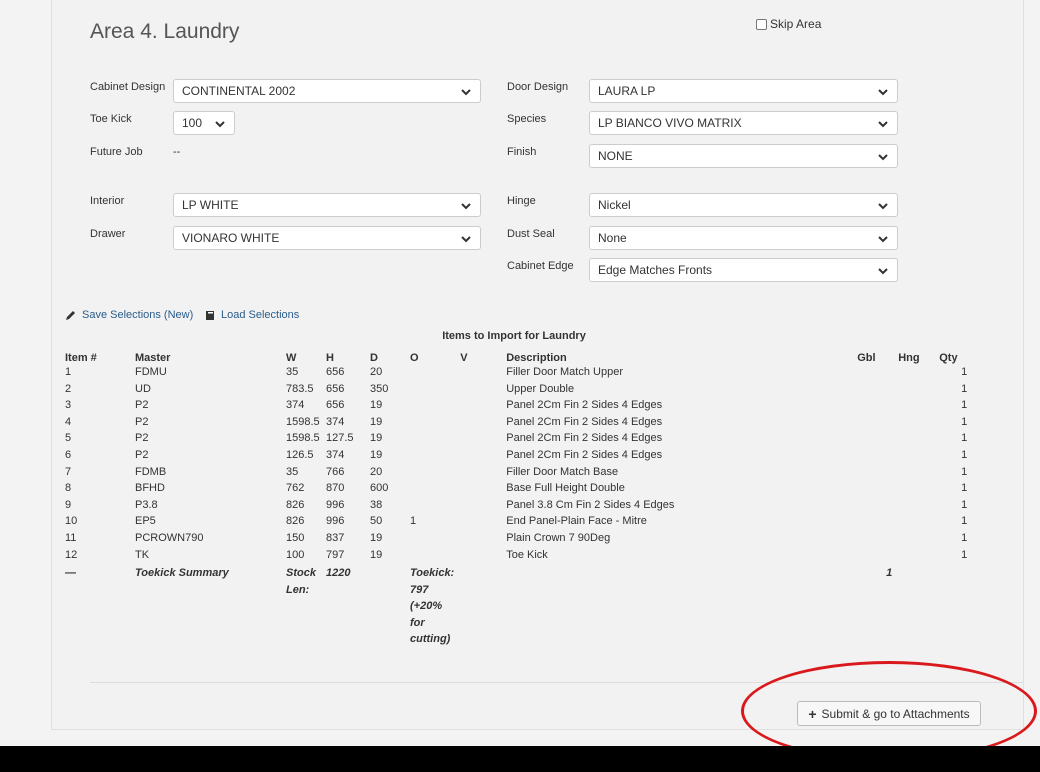 The image size is (1040, 772). Describe the element at coordinates (295, 521) in the screenshot. I see `cell-w: 826` at that location.